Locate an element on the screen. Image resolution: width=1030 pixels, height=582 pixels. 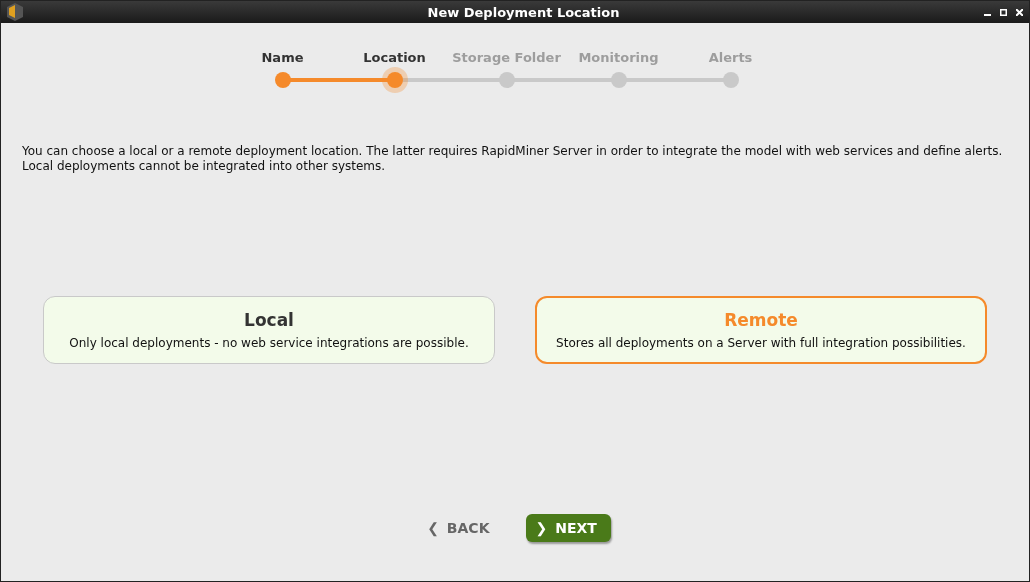
step-label: Alerts is located at coordinates (730, 58).